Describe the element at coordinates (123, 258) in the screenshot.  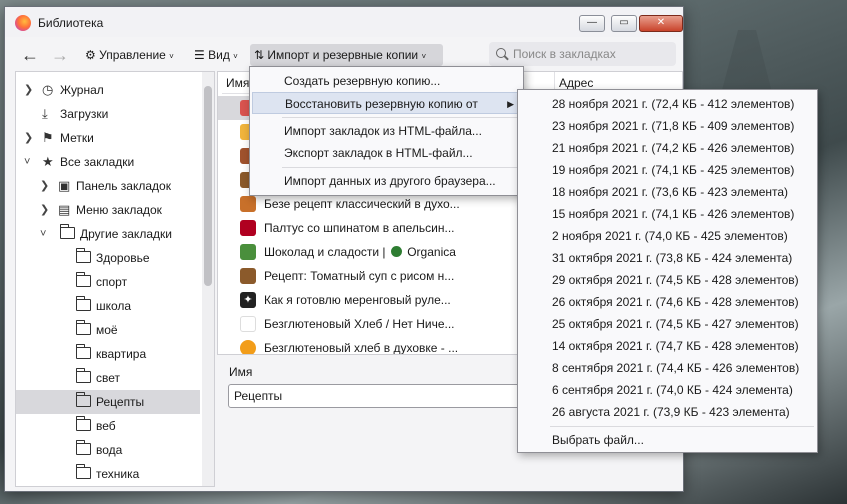
I see `sidebar-item-label: Здоровье` at that location.